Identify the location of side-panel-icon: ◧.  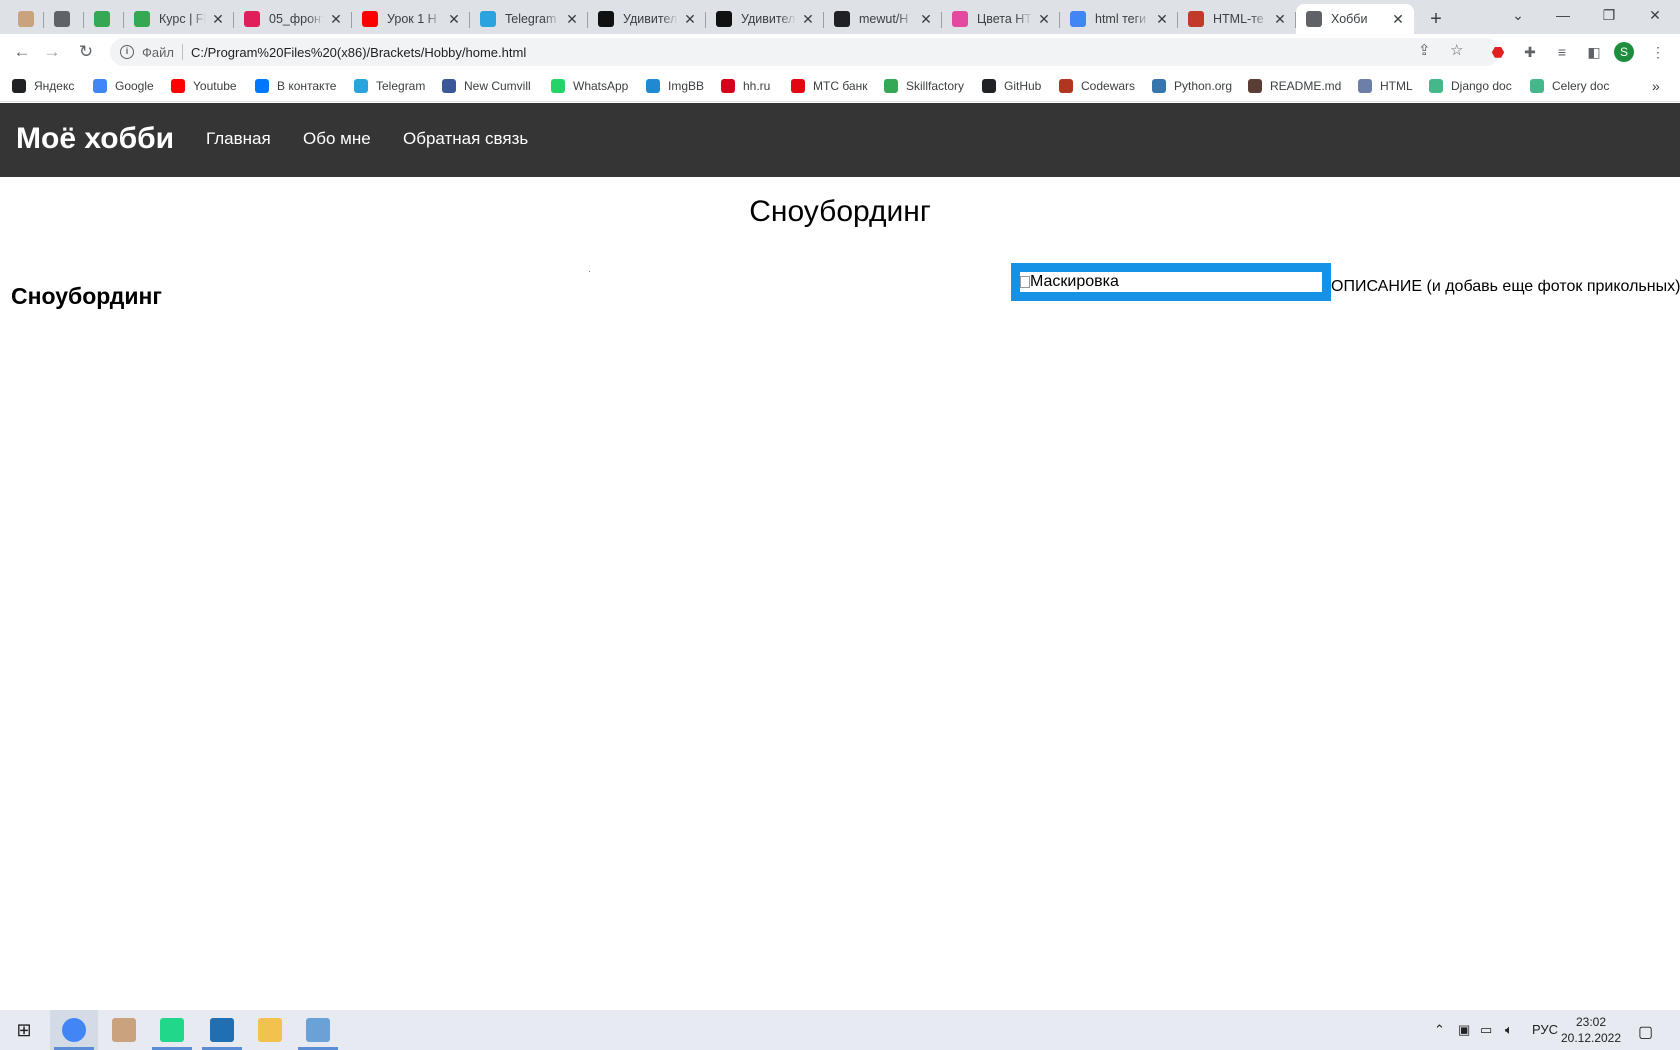
(1594, 52).